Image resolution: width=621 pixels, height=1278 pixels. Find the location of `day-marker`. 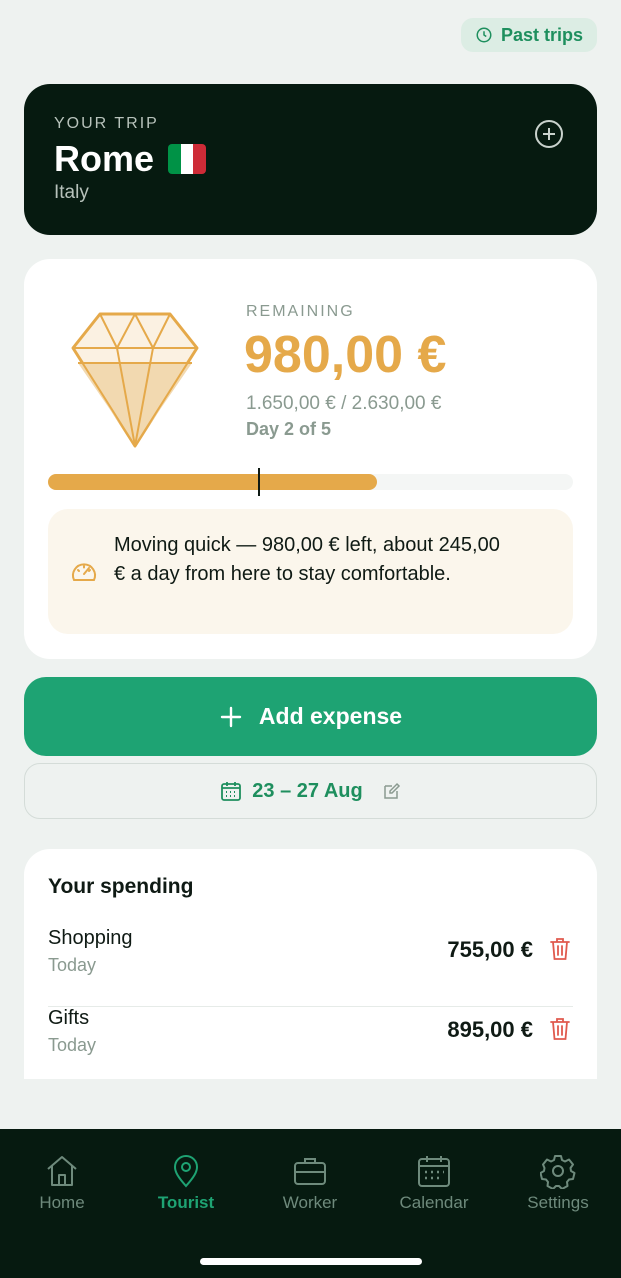

day-marker is located at coordinates (259, 482).